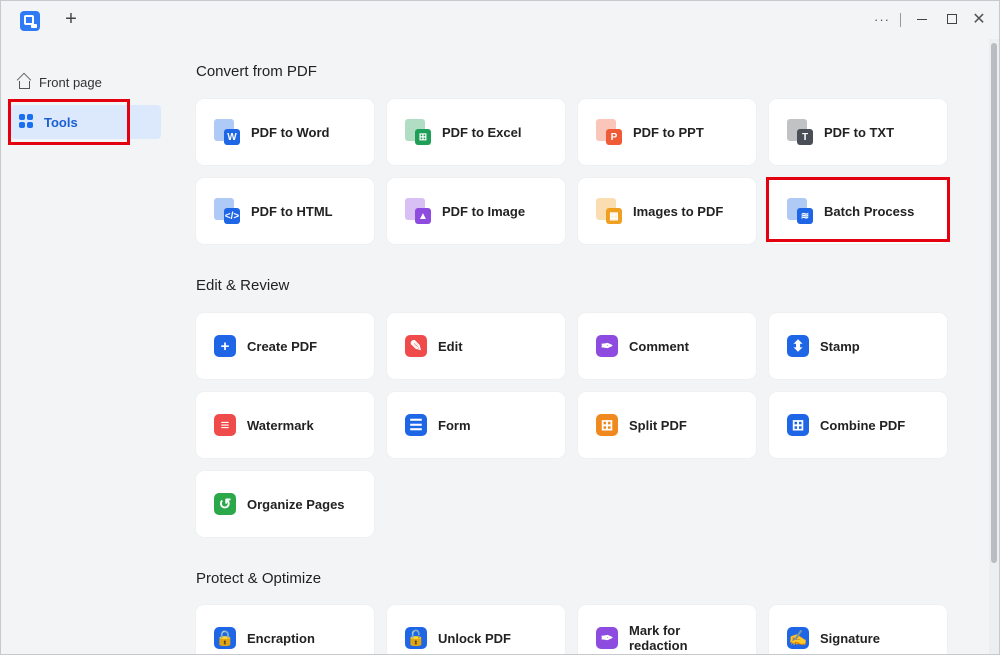 Image resolution: width=1000 pixels, height=655 pixels. I want to click on pdf-to-ppt-icon: P, so click(609, 132).